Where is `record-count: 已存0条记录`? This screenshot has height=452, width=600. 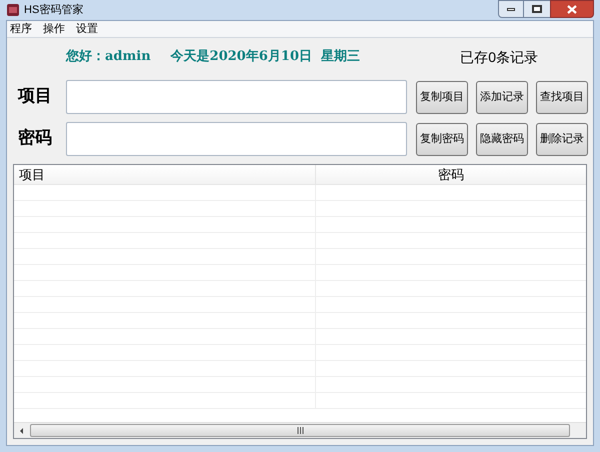
record-count: 已存0条记录 is located at coordinates (499, 57).